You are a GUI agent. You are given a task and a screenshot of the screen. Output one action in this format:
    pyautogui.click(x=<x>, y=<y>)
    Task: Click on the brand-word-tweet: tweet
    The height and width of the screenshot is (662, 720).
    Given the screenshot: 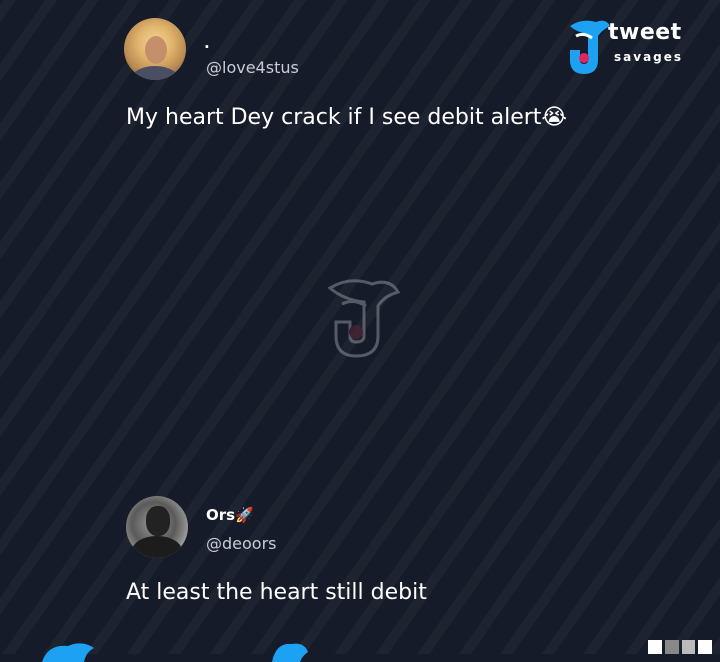 What is the action you would take?
    pyautogui.click(x=645, y=32)
    